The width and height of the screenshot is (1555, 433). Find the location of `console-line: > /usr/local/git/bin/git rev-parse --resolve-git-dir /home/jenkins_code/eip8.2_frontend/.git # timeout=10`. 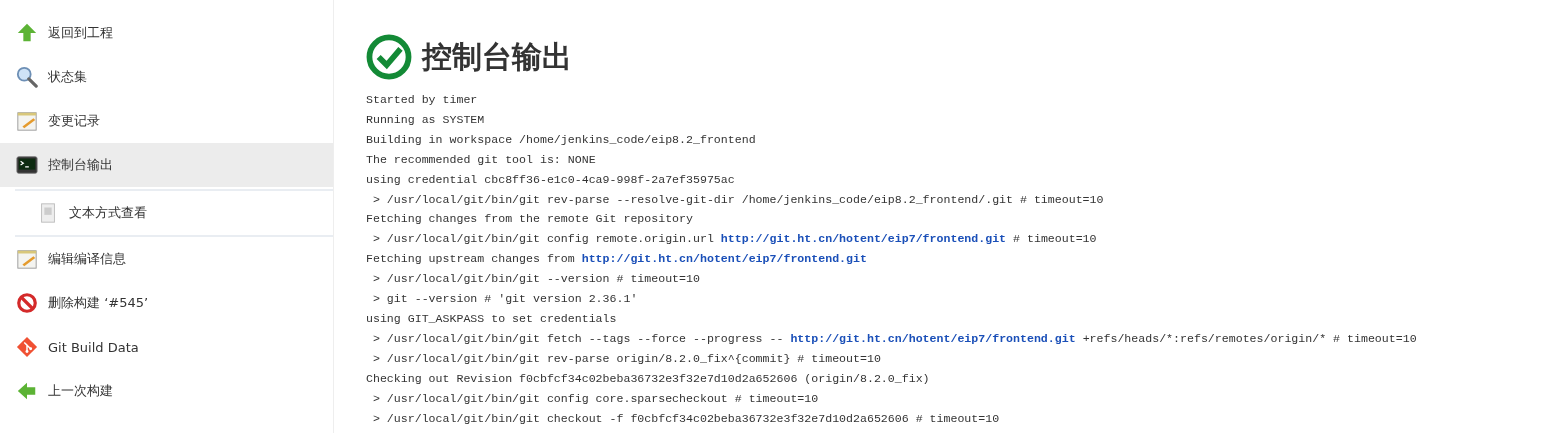

console-line: > /usr/local/git/bin/git rev-parse --resolve-git-dir /home/jenkins_code/eip8.2_frontend/.git # timeout=10 is located at coordinates (738, 199).